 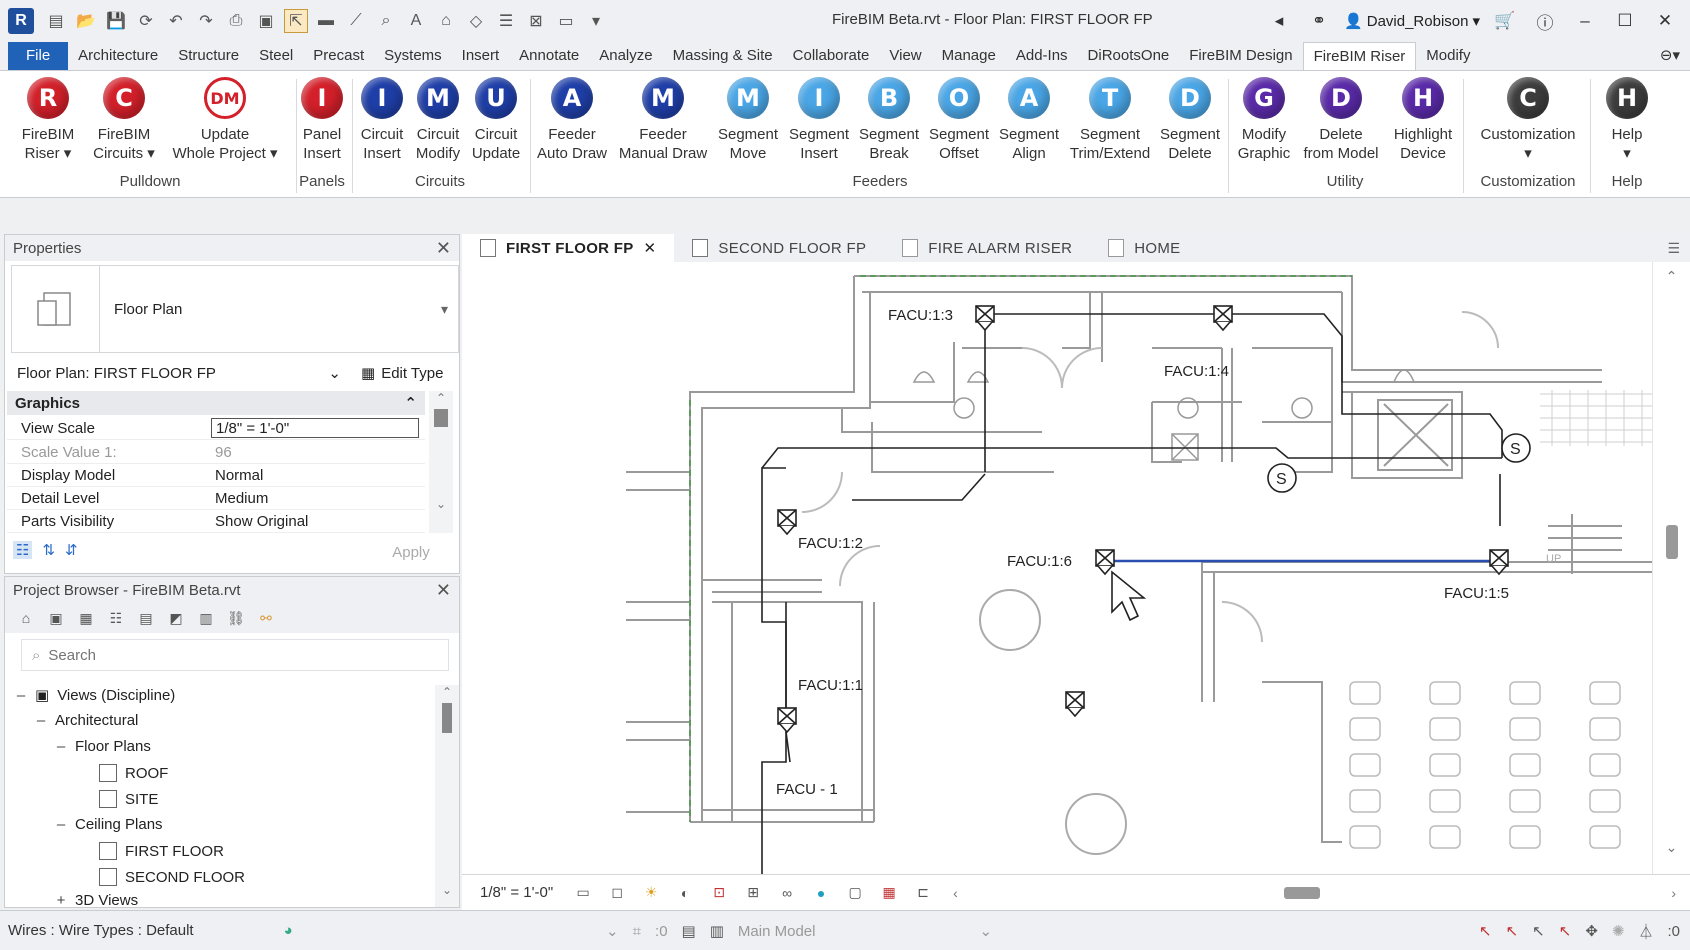 I want to click on prop-value: Normal, so click(x=318, y=475).